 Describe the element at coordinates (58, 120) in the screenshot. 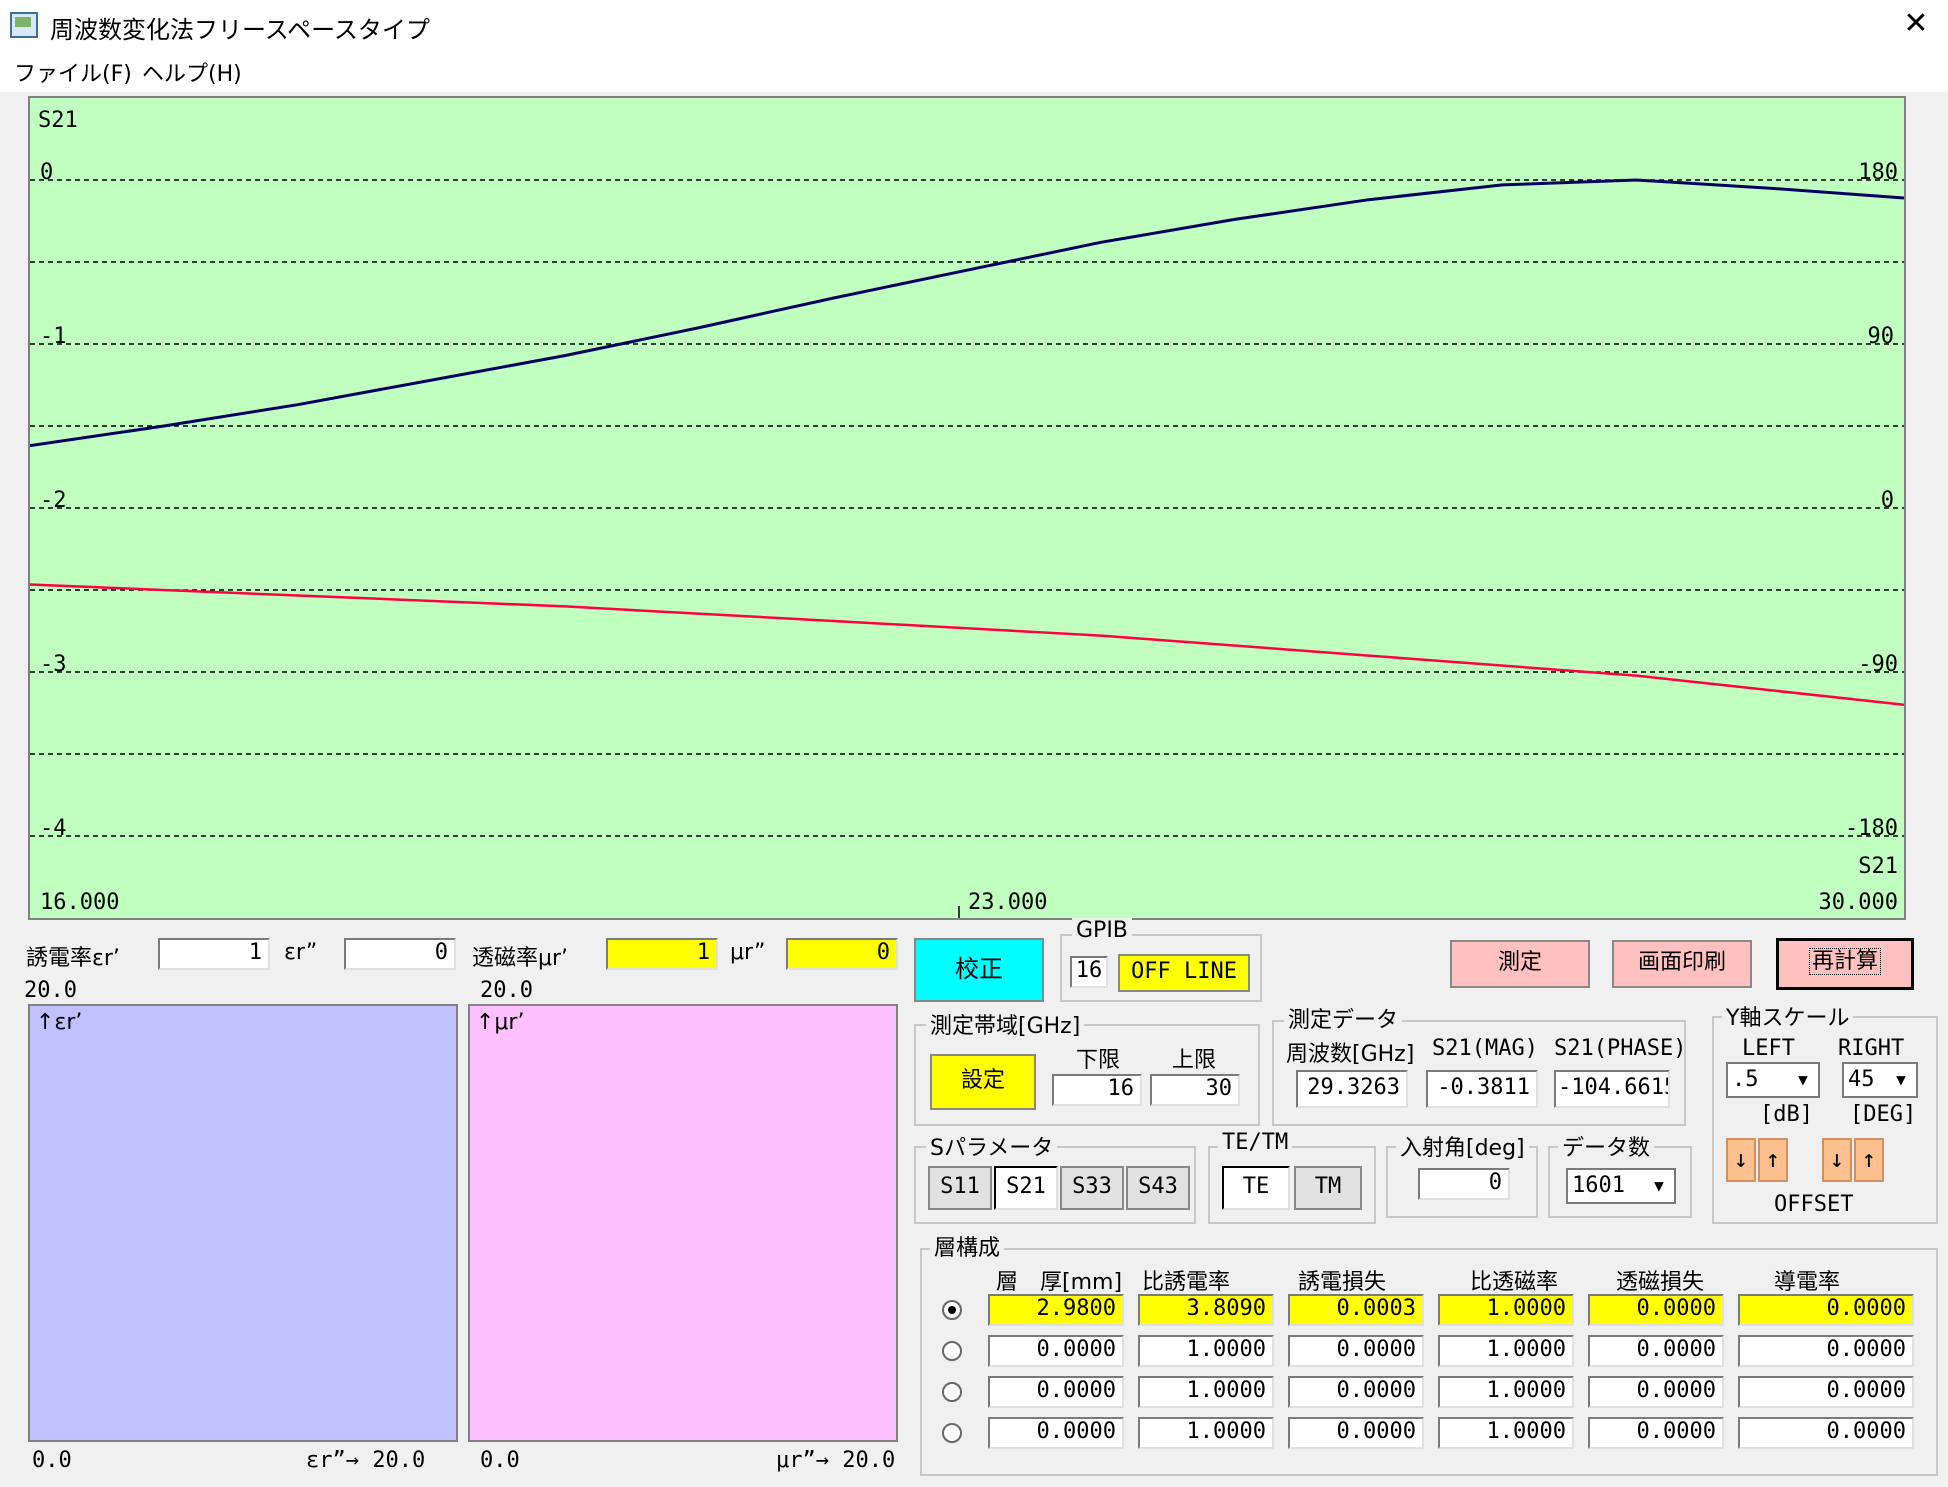

I see `graph-param-label: S21` at that location.